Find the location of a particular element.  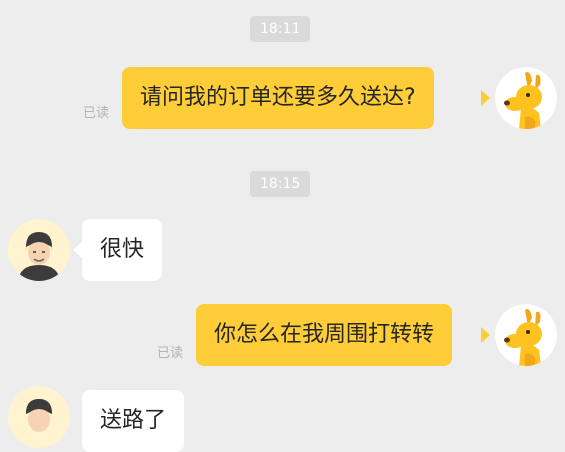

message-bubble-outgoing: 请问我的订单还要多久送达? is located at coordinates (278, 98).